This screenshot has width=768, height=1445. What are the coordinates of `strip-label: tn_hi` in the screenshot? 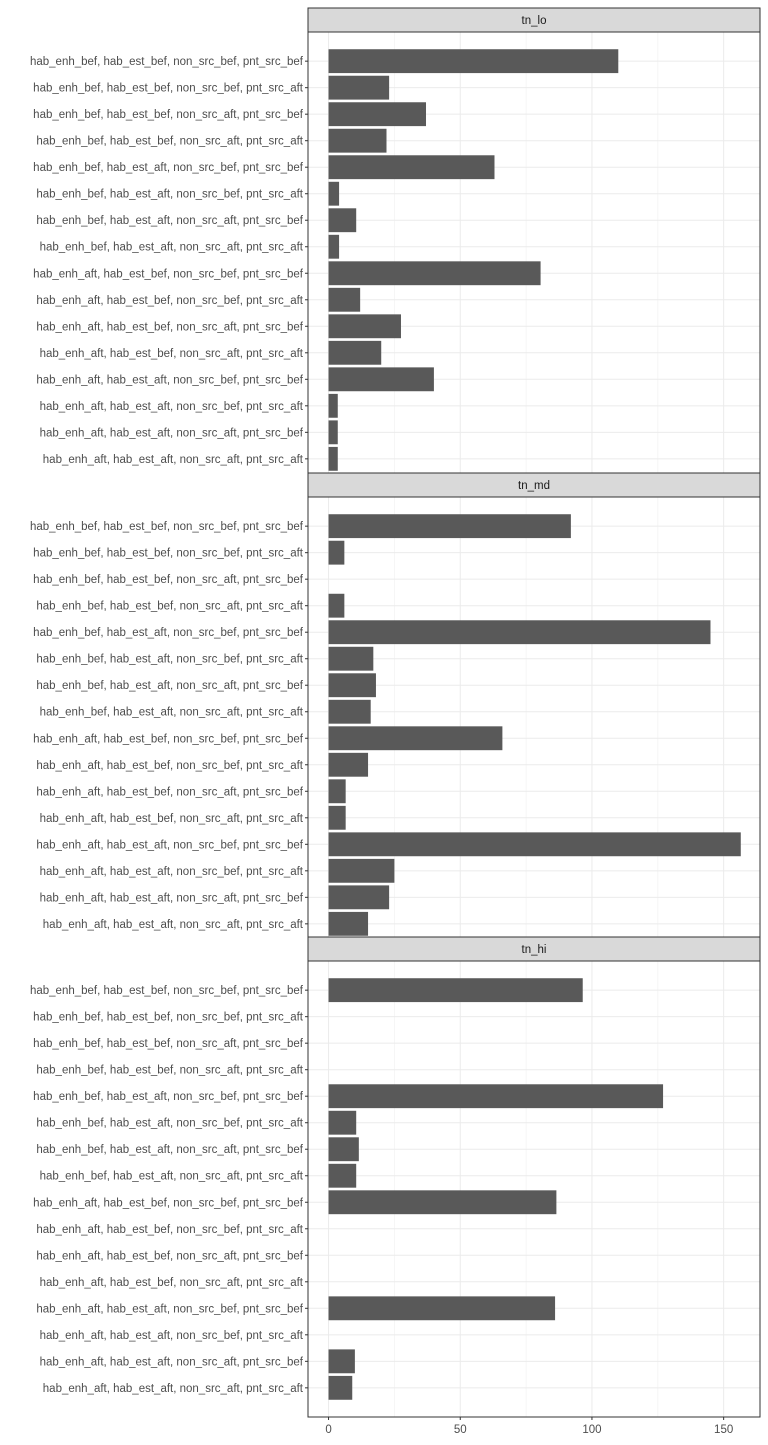 It's located at (534, 950).